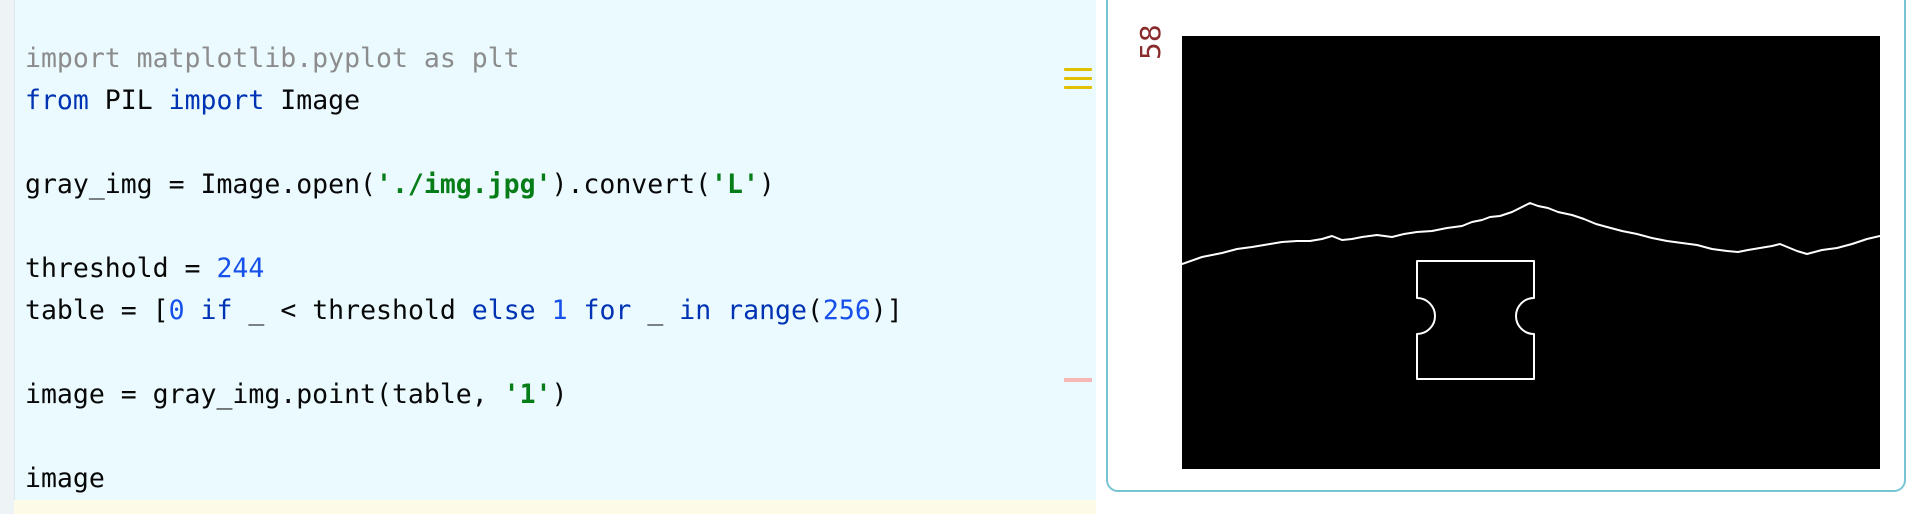  What do you see at coordinates (559, 310) in the screenshot?
I see `code-token: 1` at bounding box center [559, 310].